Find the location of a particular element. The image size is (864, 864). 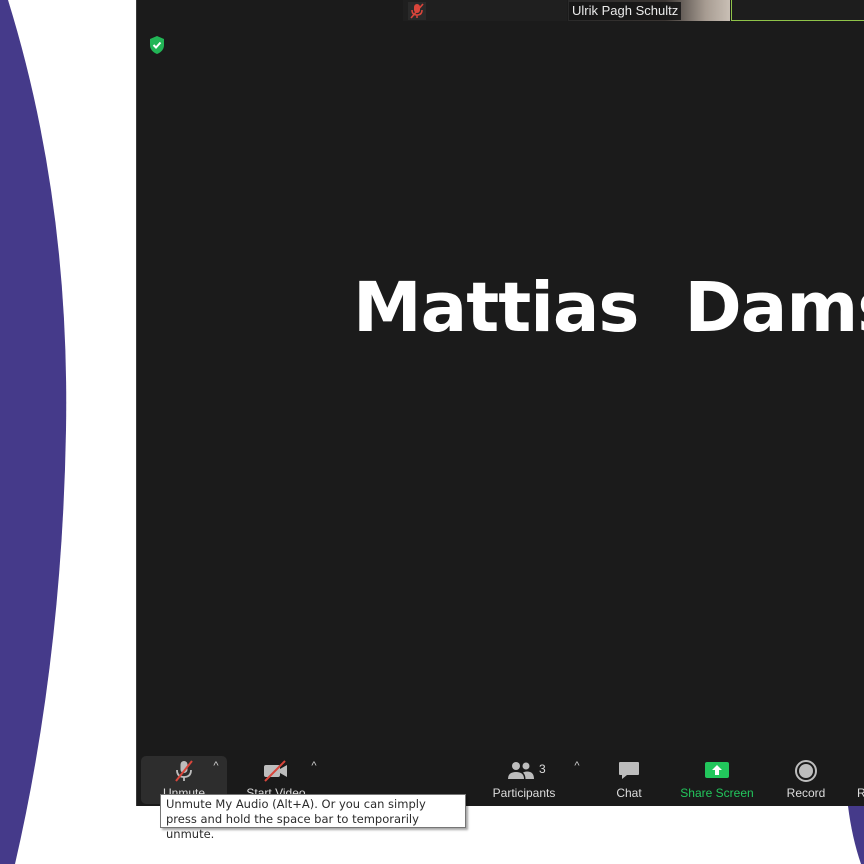

people-icon is located at coordinates (521, 770).